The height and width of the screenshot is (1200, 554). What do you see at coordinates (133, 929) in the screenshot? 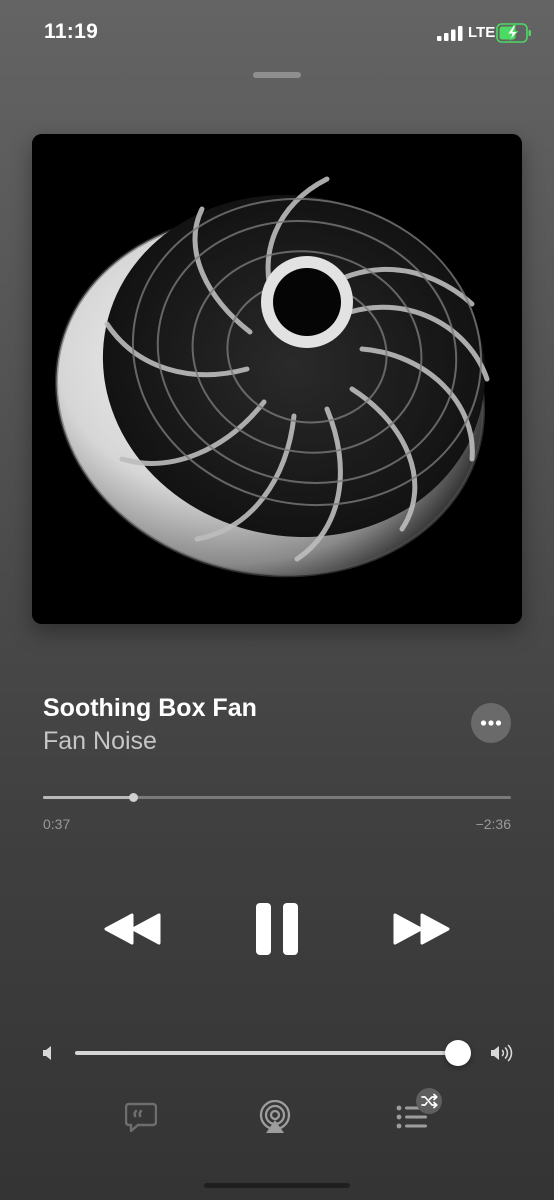
I see `rewind-icon` at bounding box center [133, 929].